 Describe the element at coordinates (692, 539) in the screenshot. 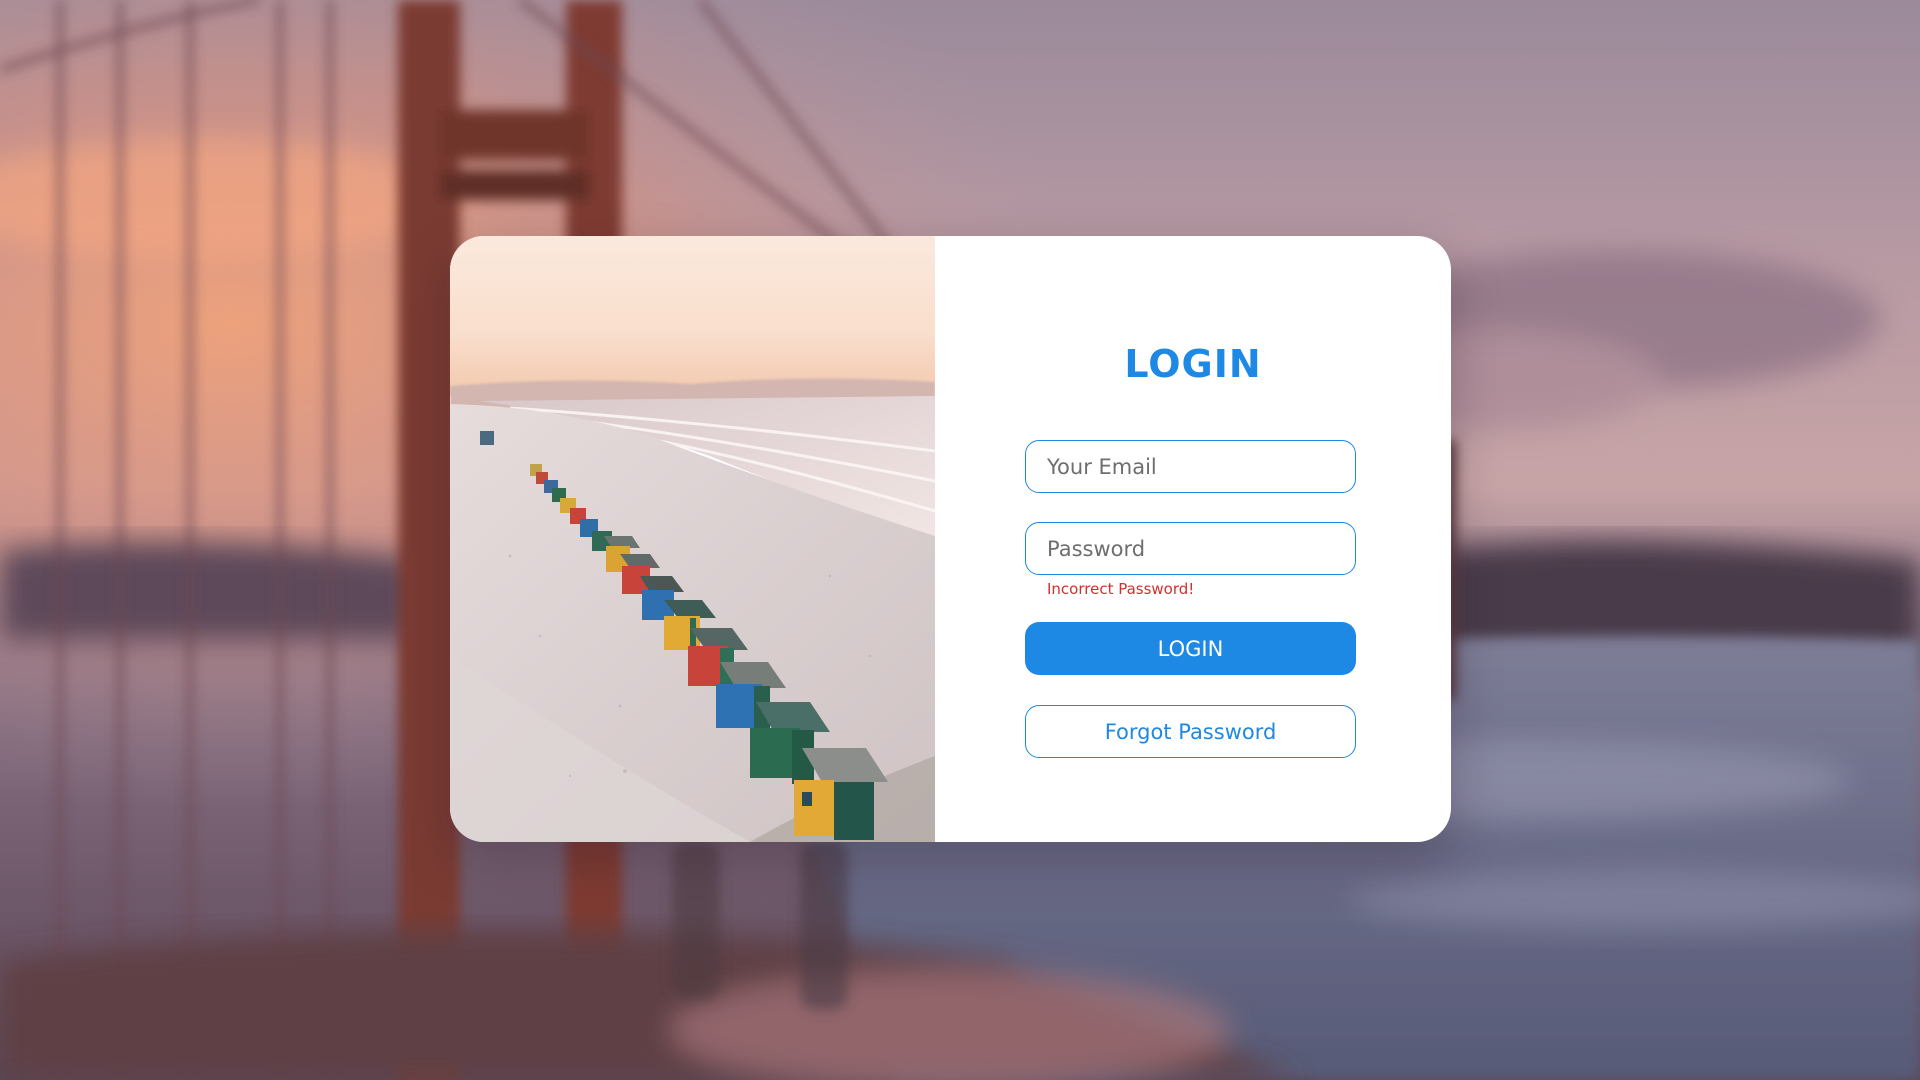

I see `beach-huts-image` at that location.